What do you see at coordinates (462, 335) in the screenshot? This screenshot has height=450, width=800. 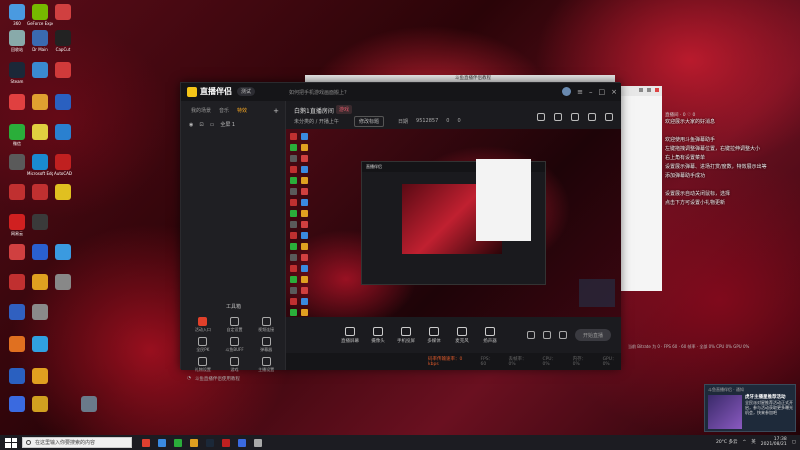 I see `microphone-button: 麦克风` at bounding box center [462, 335].